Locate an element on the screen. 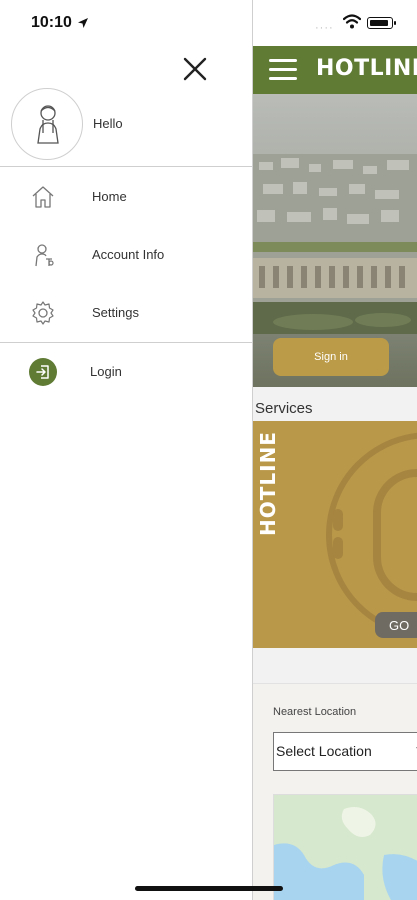 This screenshot has width=417, height=900. header-title: HOTLINE is located at coordinates (366, 68).